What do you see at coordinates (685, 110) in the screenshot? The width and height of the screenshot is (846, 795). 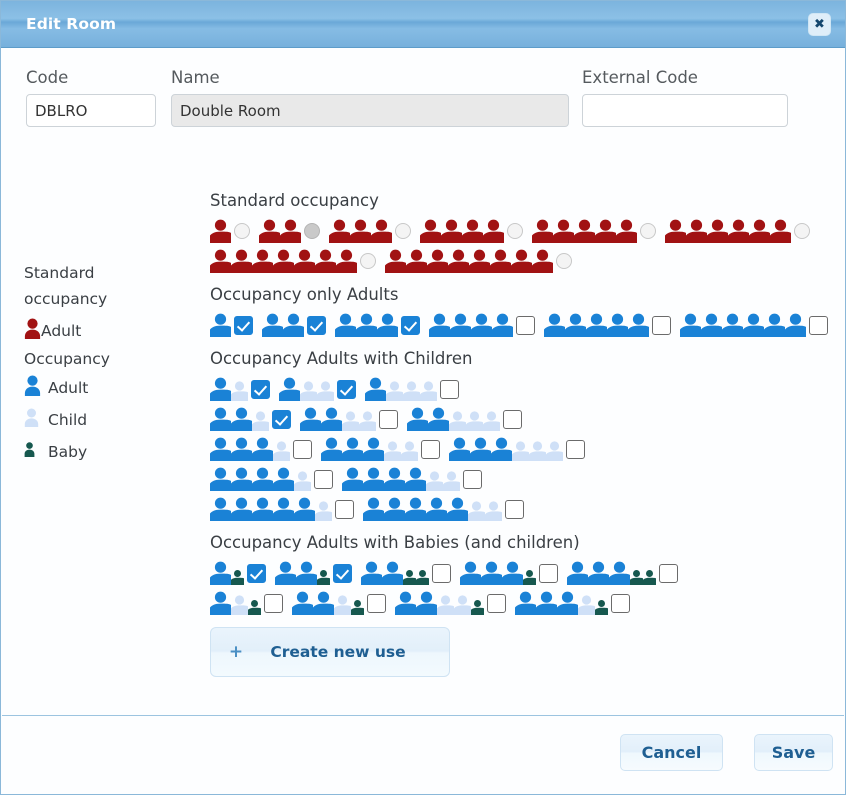 I see `external-code-input` at bounding box center [685, 110].